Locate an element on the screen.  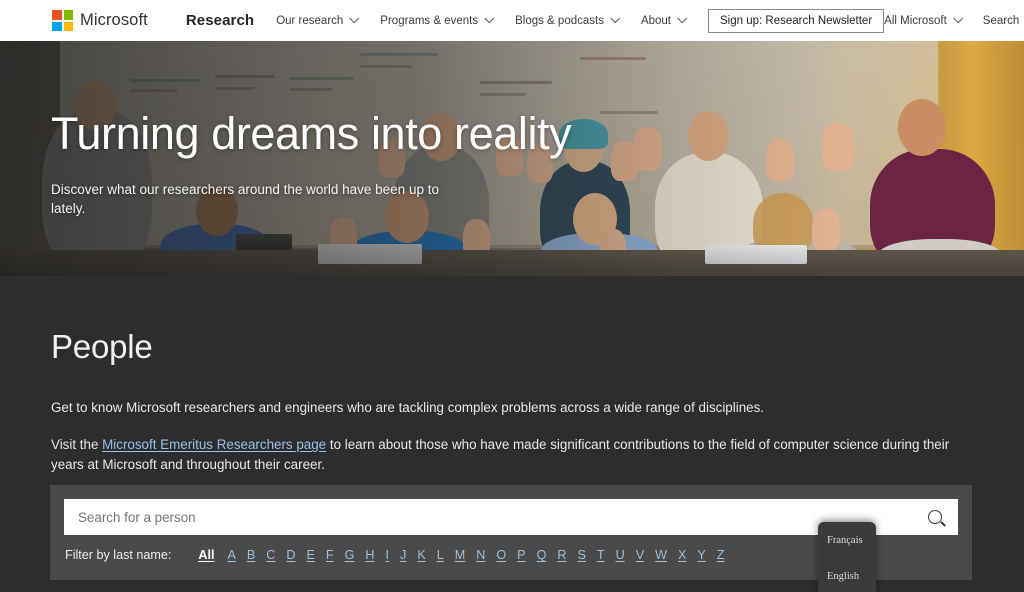
filter-by-last-name-label: Filter by last name: is located at coordinates (118, 555).